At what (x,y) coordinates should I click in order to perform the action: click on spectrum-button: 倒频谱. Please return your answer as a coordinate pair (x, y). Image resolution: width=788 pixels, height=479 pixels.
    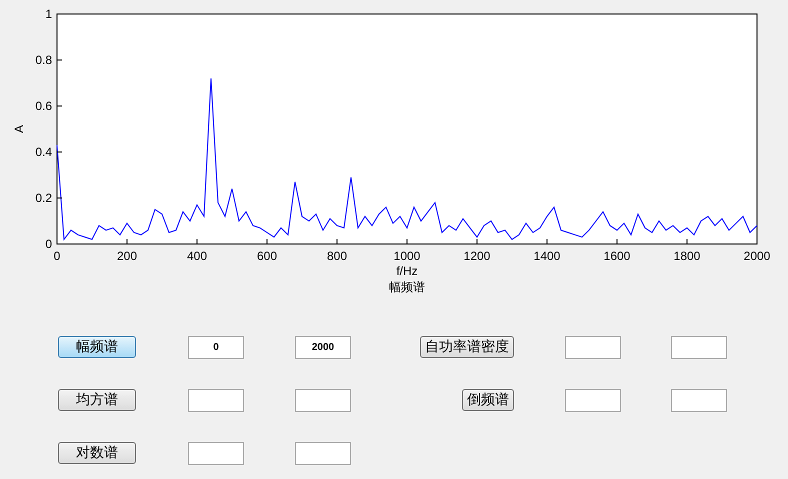
    Looking at the image, I should click on (488, 400).